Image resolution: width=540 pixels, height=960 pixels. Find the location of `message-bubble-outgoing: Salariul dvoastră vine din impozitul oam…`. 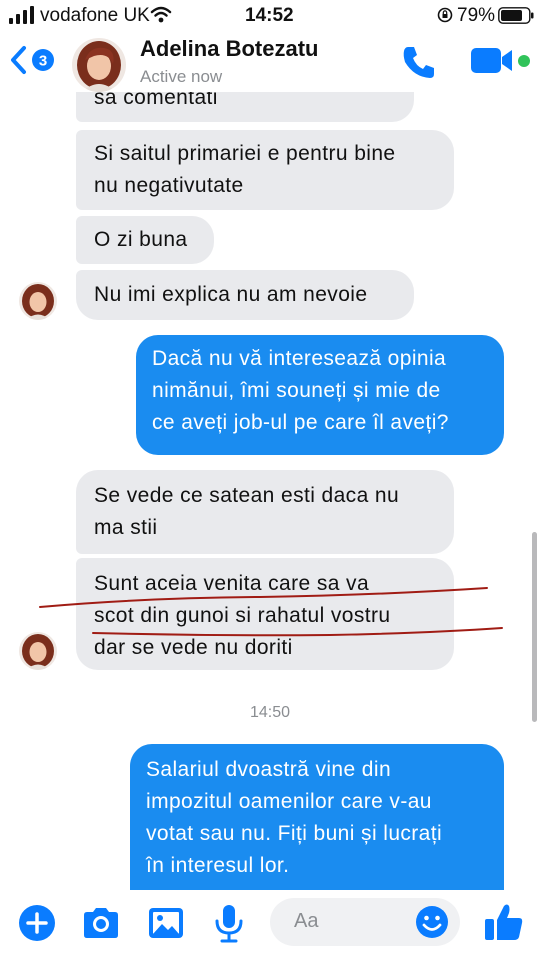

message-bubble-outgoing: Salariul dvoastră vine din impozitul oam… is located at coordinates (317, 817).